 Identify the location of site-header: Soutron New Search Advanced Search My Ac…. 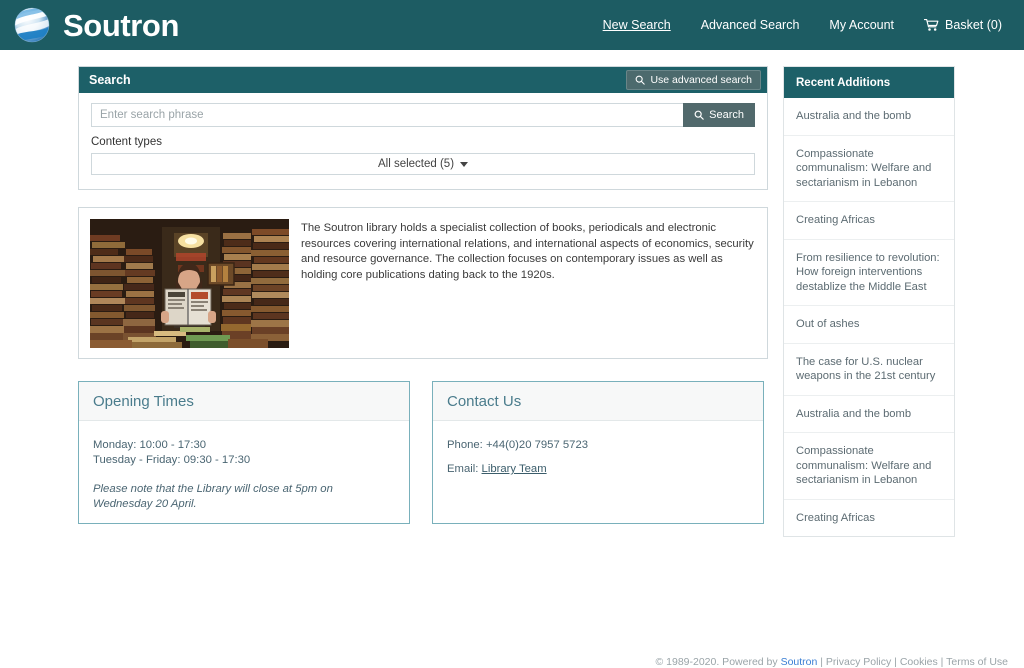
(512, 25).